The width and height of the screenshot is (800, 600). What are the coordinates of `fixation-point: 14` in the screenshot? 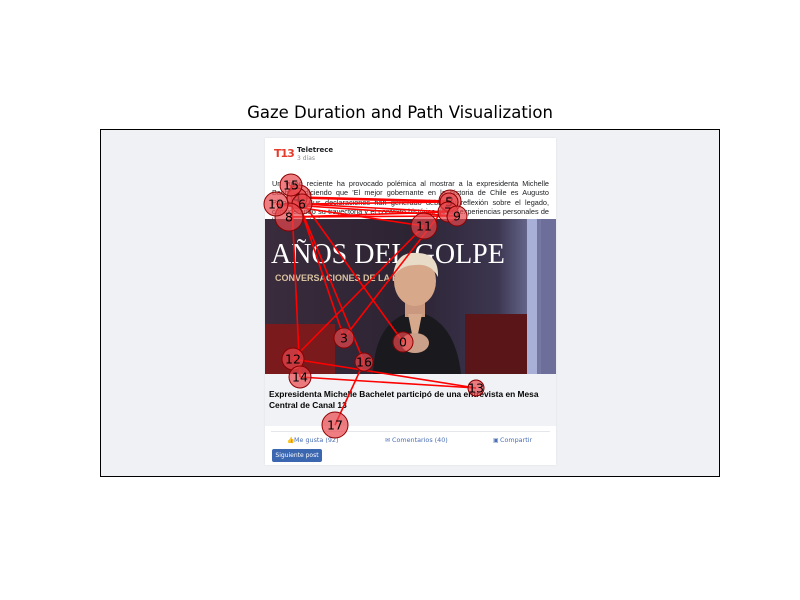 It's located at (300, 377).